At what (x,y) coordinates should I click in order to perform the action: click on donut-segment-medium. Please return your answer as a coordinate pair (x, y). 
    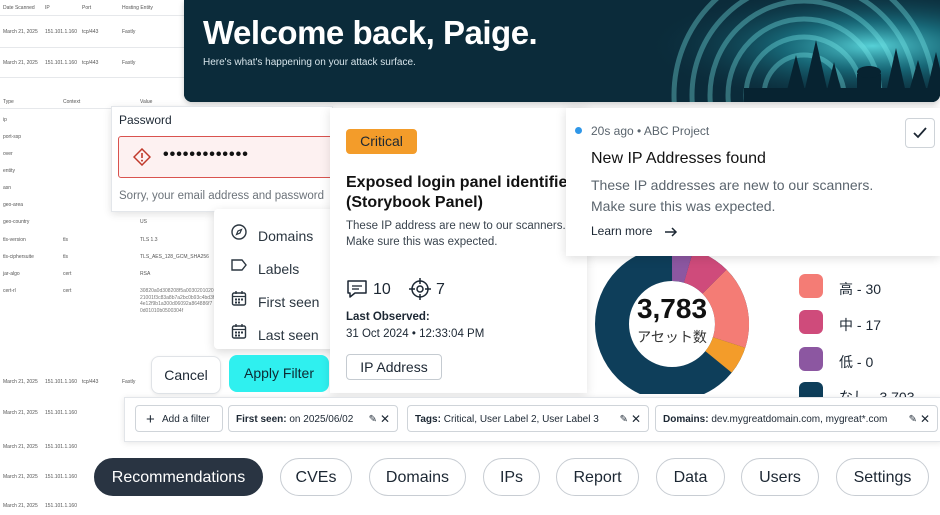
    Looking at the image, I should click on (705, 272).